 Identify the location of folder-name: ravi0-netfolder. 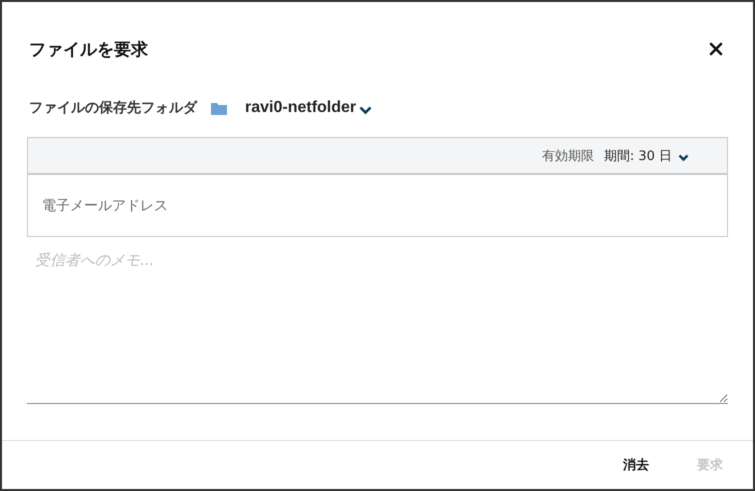
(300, 108).